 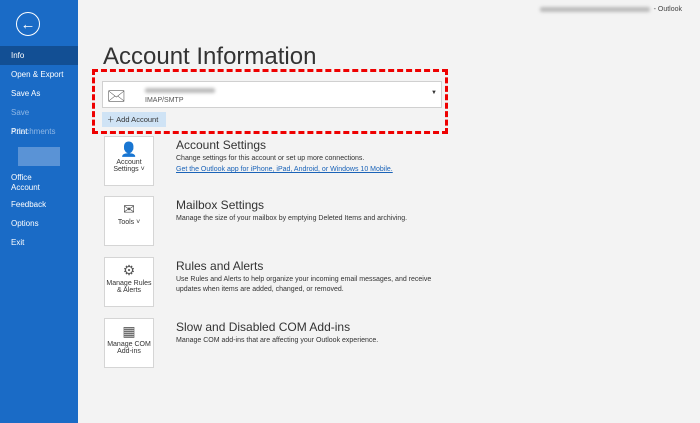 I want to click on nav-office-account: Office Account, so click(x=27, y=183).